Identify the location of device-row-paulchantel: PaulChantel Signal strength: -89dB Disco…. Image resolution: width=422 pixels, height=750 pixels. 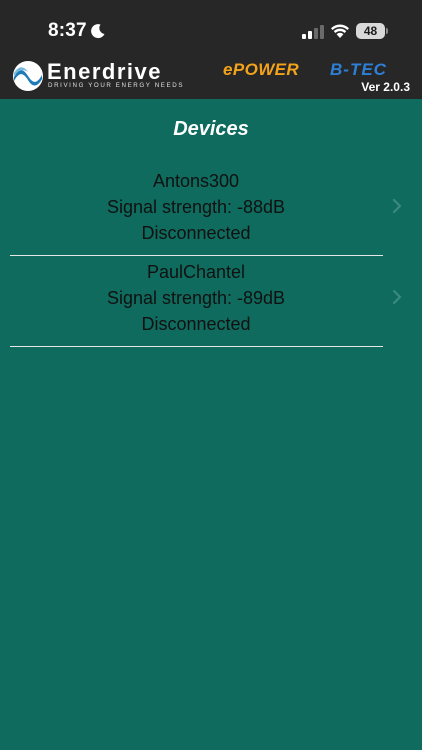
(211, 301).